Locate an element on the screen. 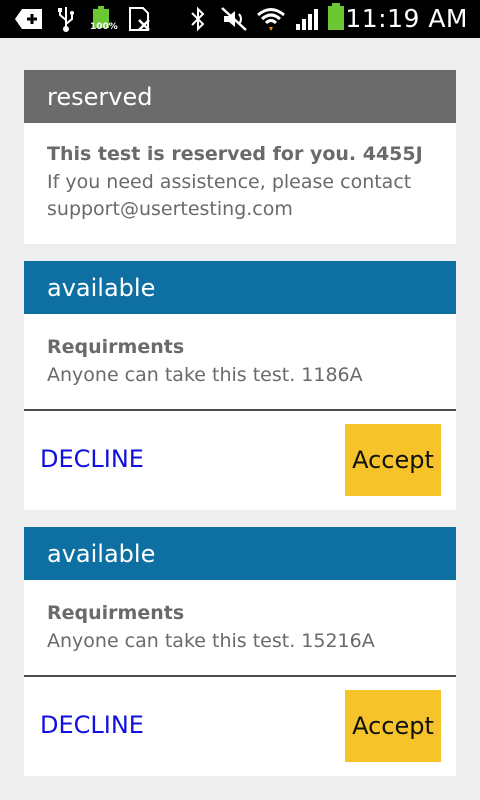  no-sim-icon is located at coordinates (140, 19).